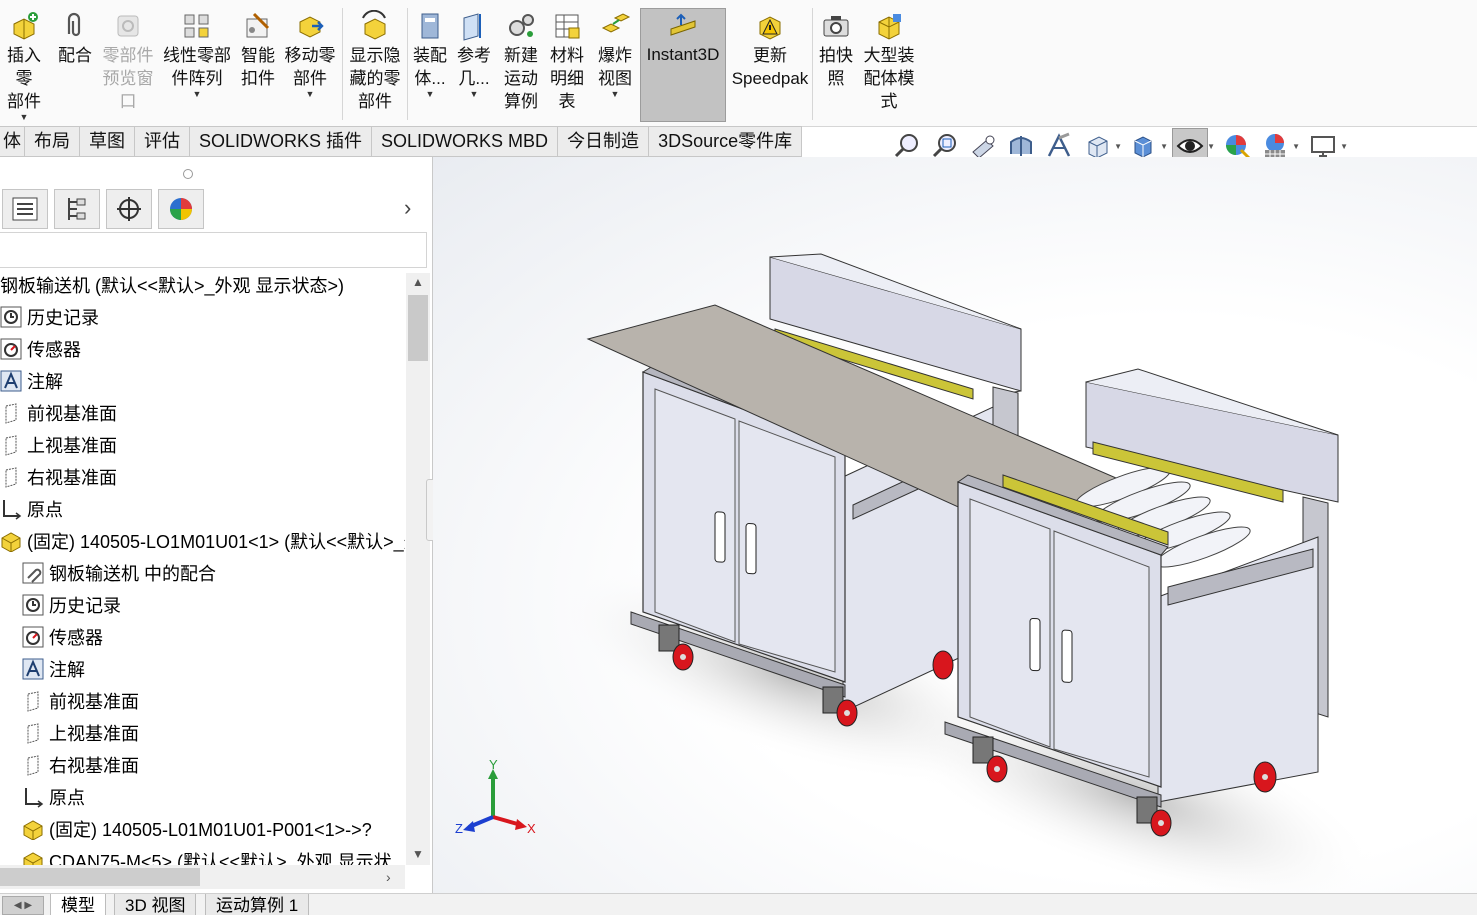 The width and height of the screenshot is (1477, 918). I want to click on tab-today-manufacturing: 今日制造, so click(604, 141).